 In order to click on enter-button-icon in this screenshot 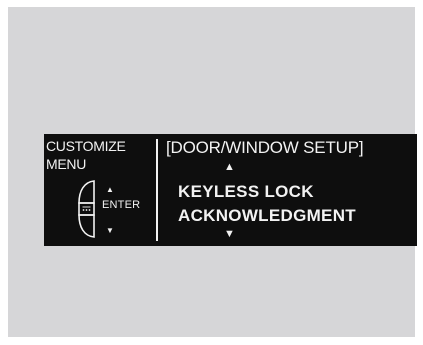, I will do `click(86, 209)`.